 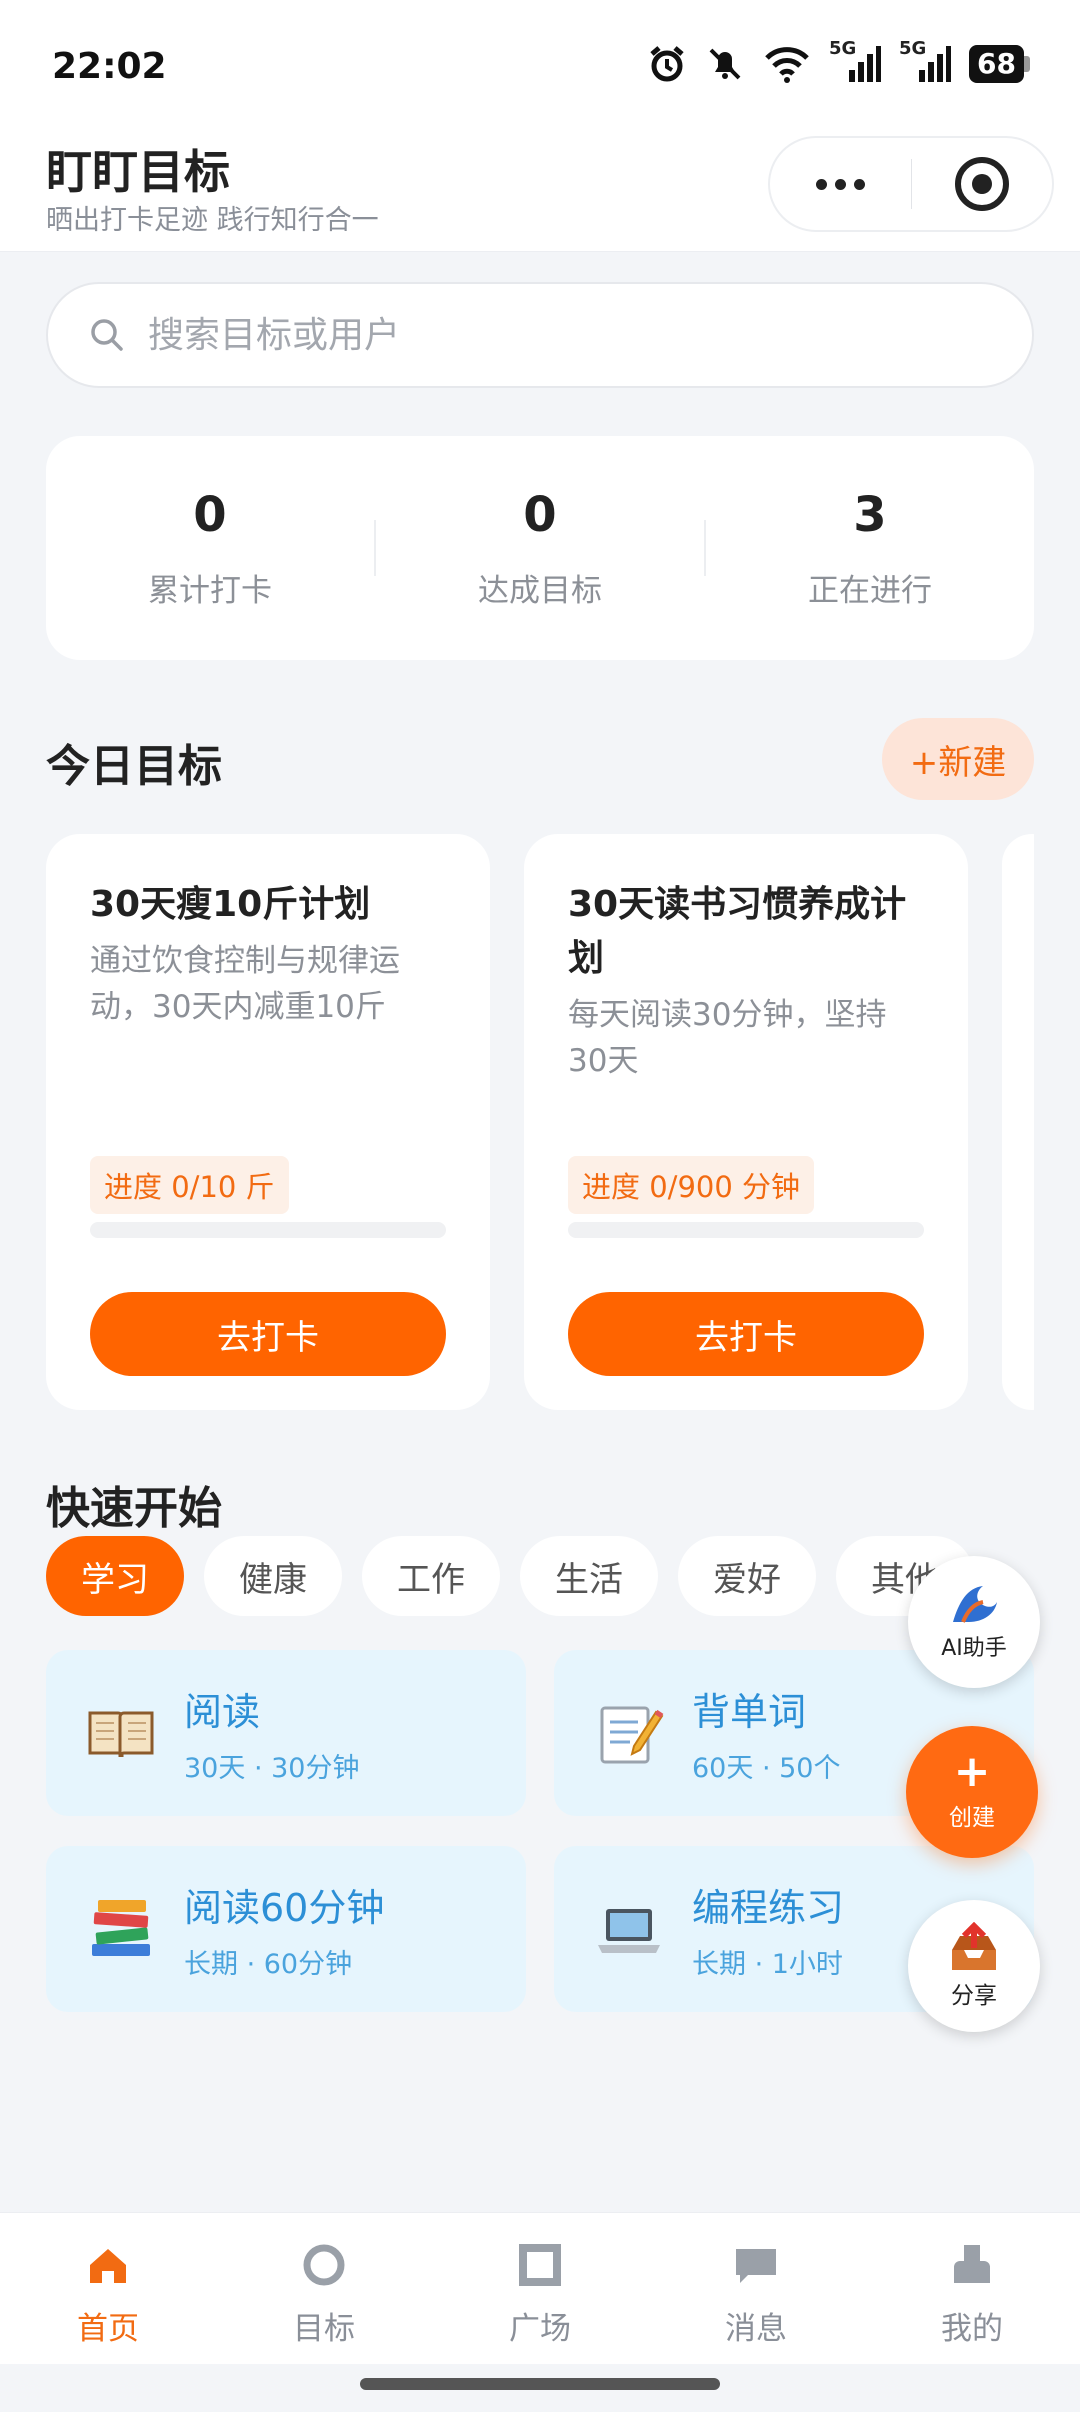 I want to click on laptop-icon, so click(x=629, y=1929).